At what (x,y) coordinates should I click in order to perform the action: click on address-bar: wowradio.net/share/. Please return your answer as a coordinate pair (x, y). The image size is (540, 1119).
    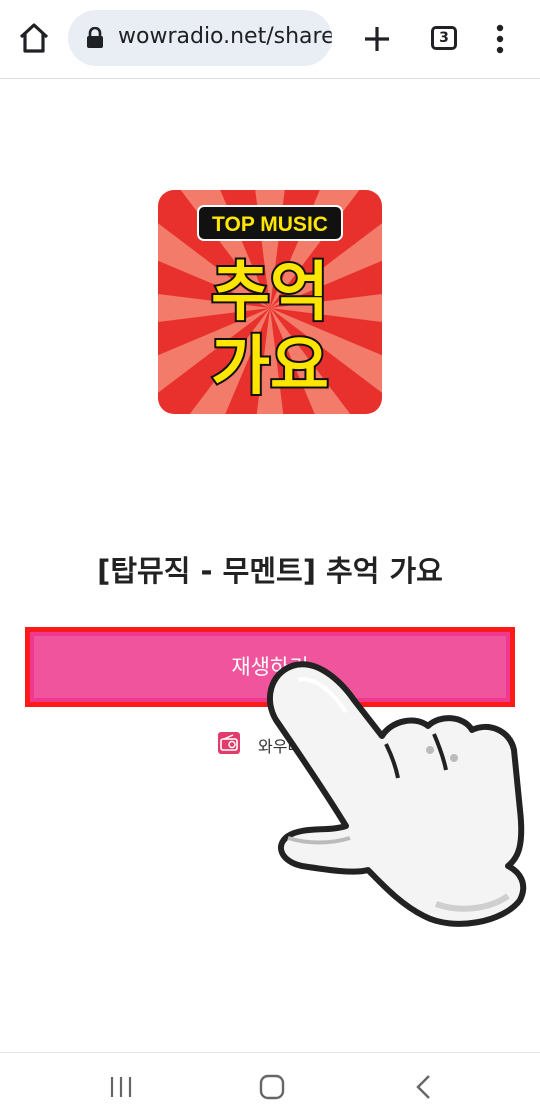
    Looking at the image, I should click on (200, 38).